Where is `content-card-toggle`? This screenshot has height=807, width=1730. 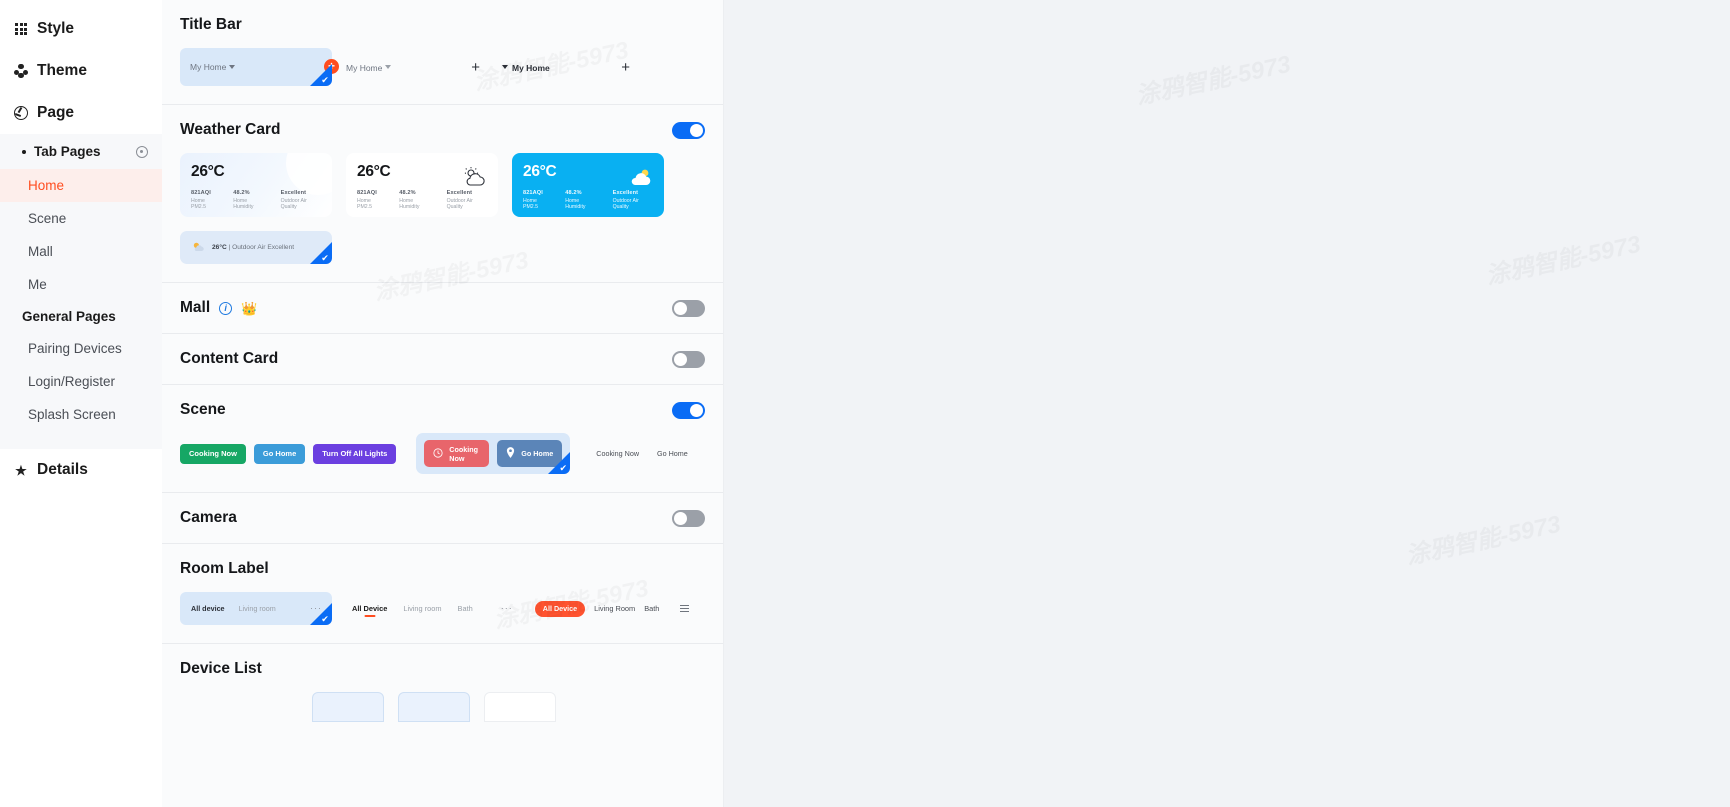
content-card-toggle is located at coordinates (688, 359).